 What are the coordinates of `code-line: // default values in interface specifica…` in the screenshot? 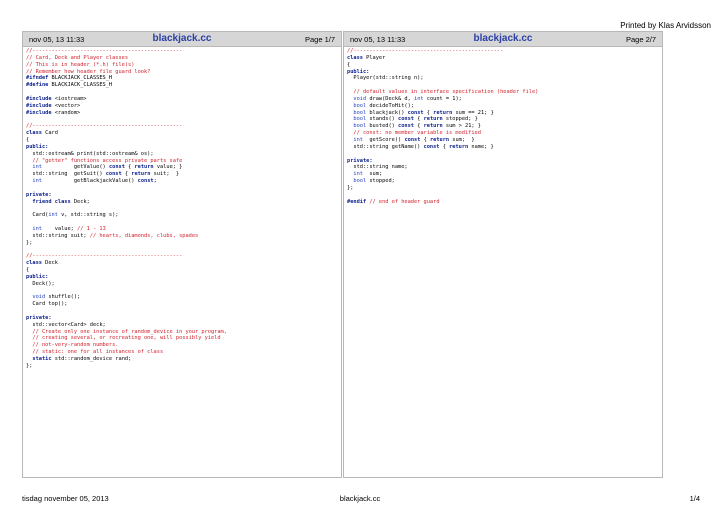 It's located at (504, 92).